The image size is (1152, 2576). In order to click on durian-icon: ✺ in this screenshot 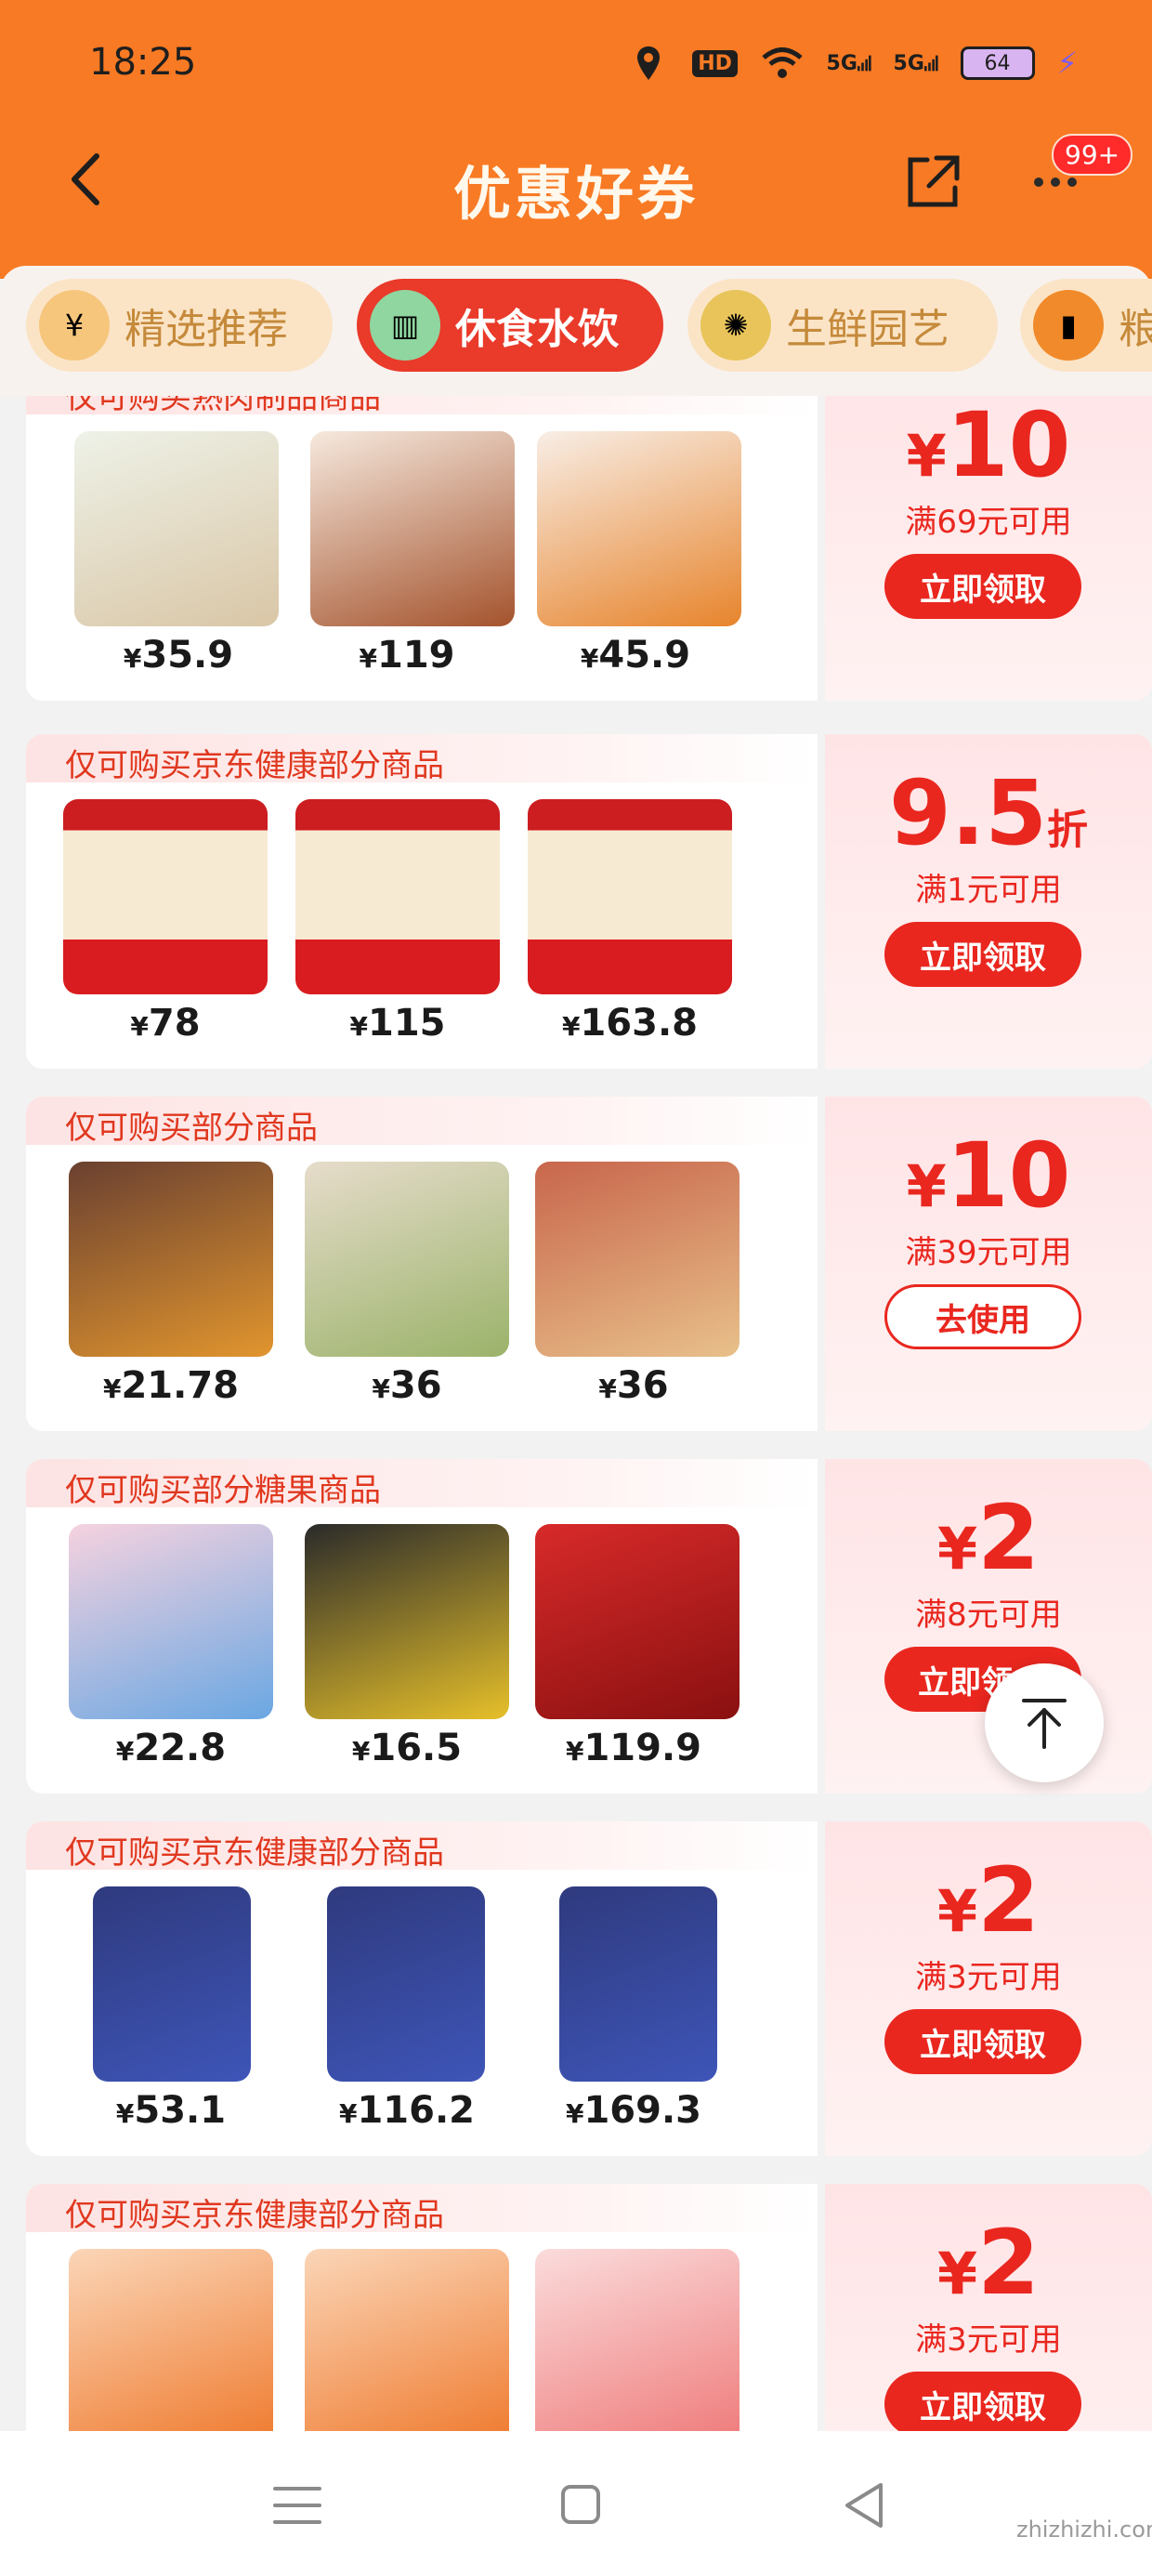, I will do `click(735, 325)`.